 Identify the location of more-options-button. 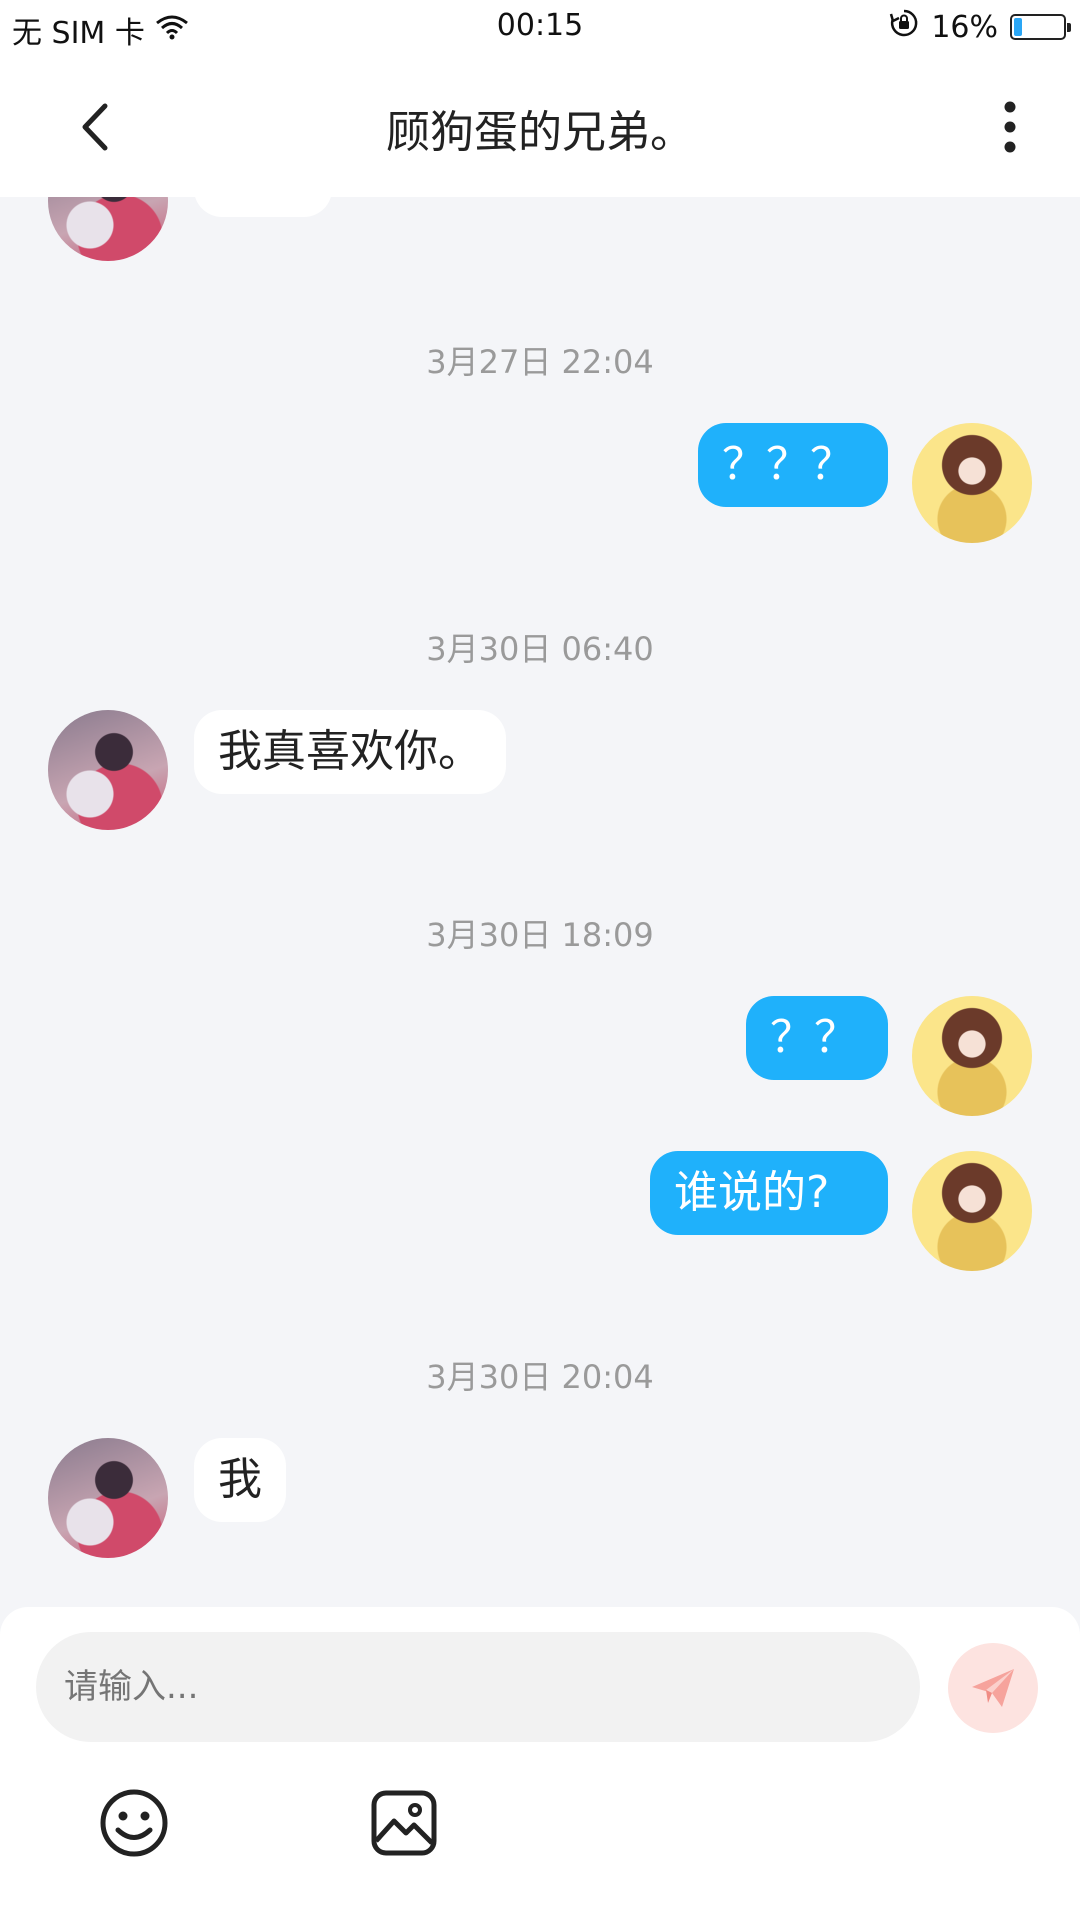
(1010, 127).